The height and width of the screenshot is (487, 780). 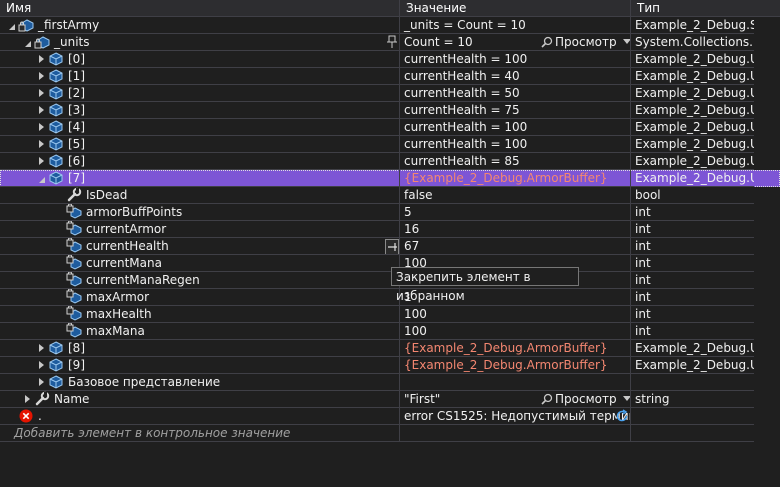 I want to click on name-cell: currentArmor, so click(x=200, y=229).